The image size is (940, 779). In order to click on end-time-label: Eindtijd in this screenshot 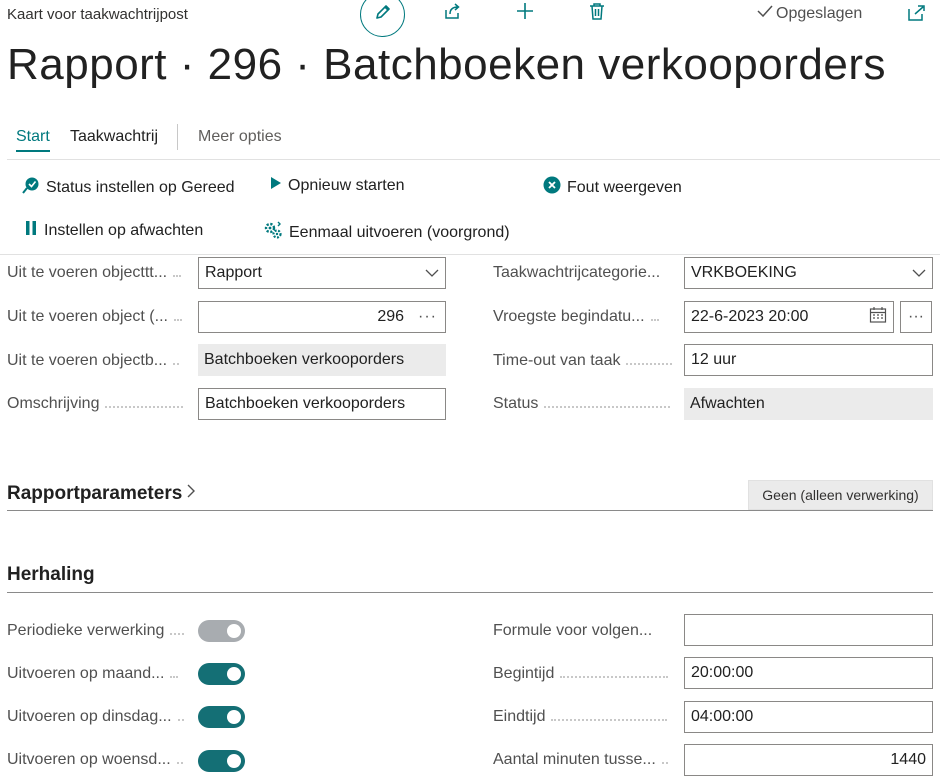, I will do `click(585, 717)`.